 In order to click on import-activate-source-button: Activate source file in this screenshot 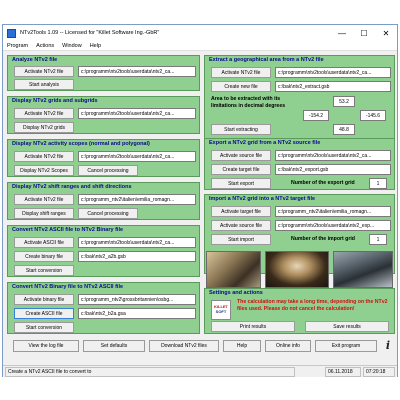, I will do `click(241, 225)`.